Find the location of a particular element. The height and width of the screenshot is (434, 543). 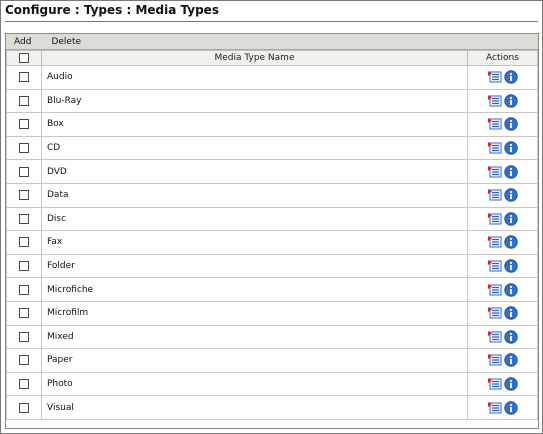

media-type-name: CD is located at coordinates (254, 148).